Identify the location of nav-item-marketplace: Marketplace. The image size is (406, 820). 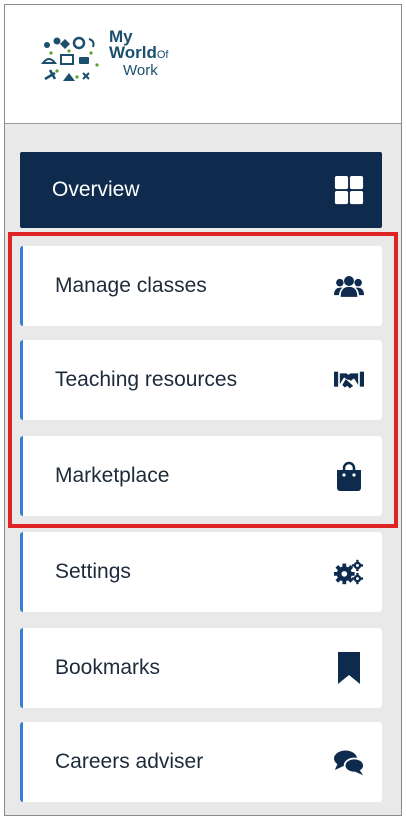
(201, 476).